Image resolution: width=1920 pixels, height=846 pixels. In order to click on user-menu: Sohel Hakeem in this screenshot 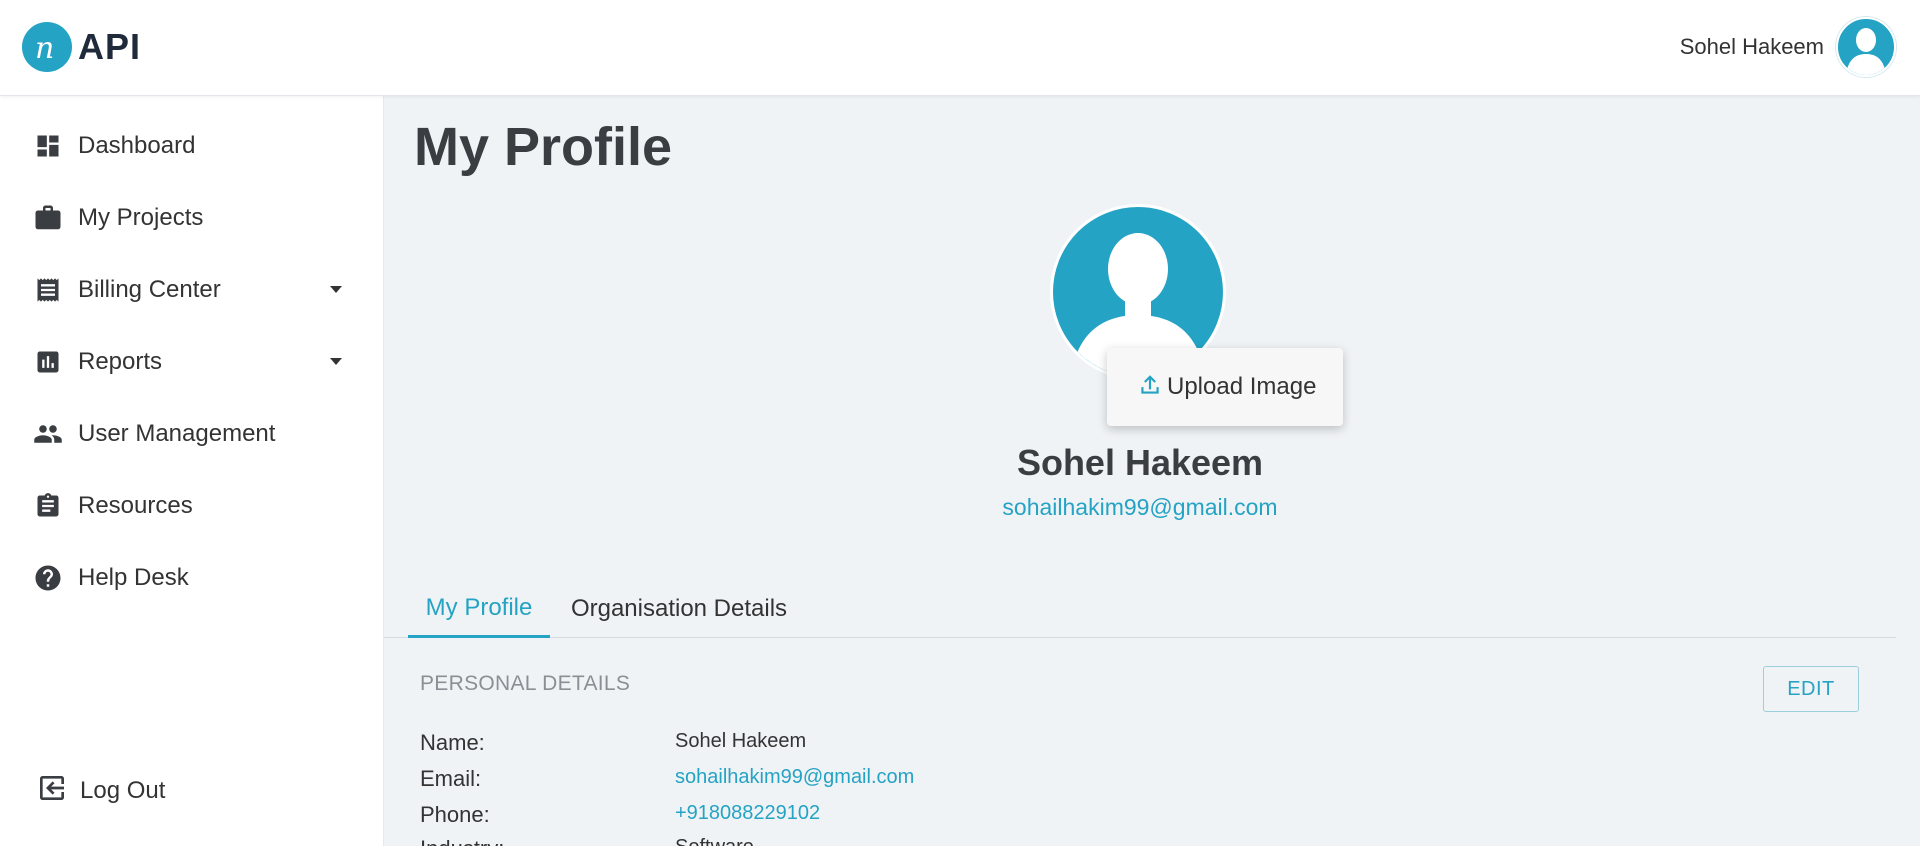, I will do `click(1788, 47)`.